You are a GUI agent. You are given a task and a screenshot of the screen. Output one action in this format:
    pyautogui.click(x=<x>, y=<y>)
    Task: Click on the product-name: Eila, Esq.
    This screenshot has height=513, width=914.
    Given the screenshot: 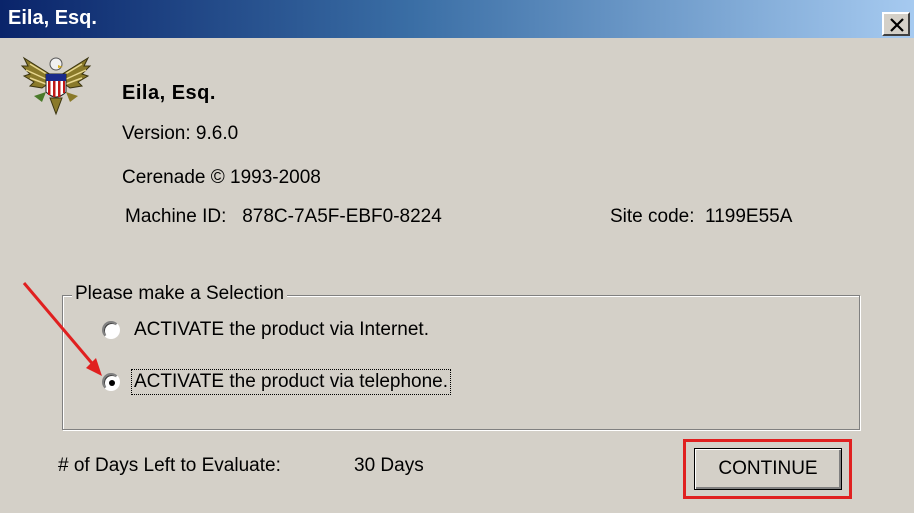 What is the action you would take?
    pyautogui.click(x=169, y=93)
    